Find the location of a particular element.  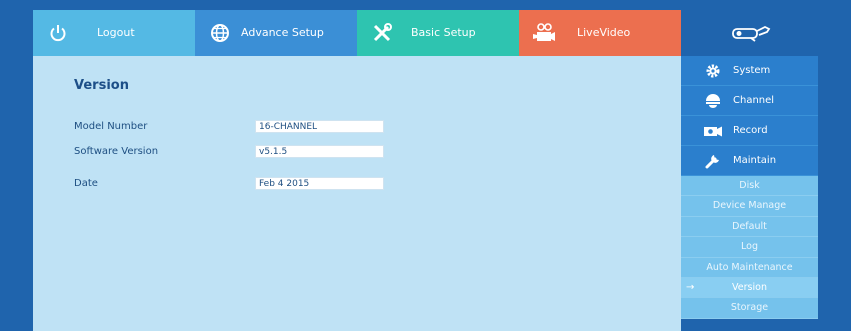

model-number-label: Model Number is located at coordinates (111, 126).